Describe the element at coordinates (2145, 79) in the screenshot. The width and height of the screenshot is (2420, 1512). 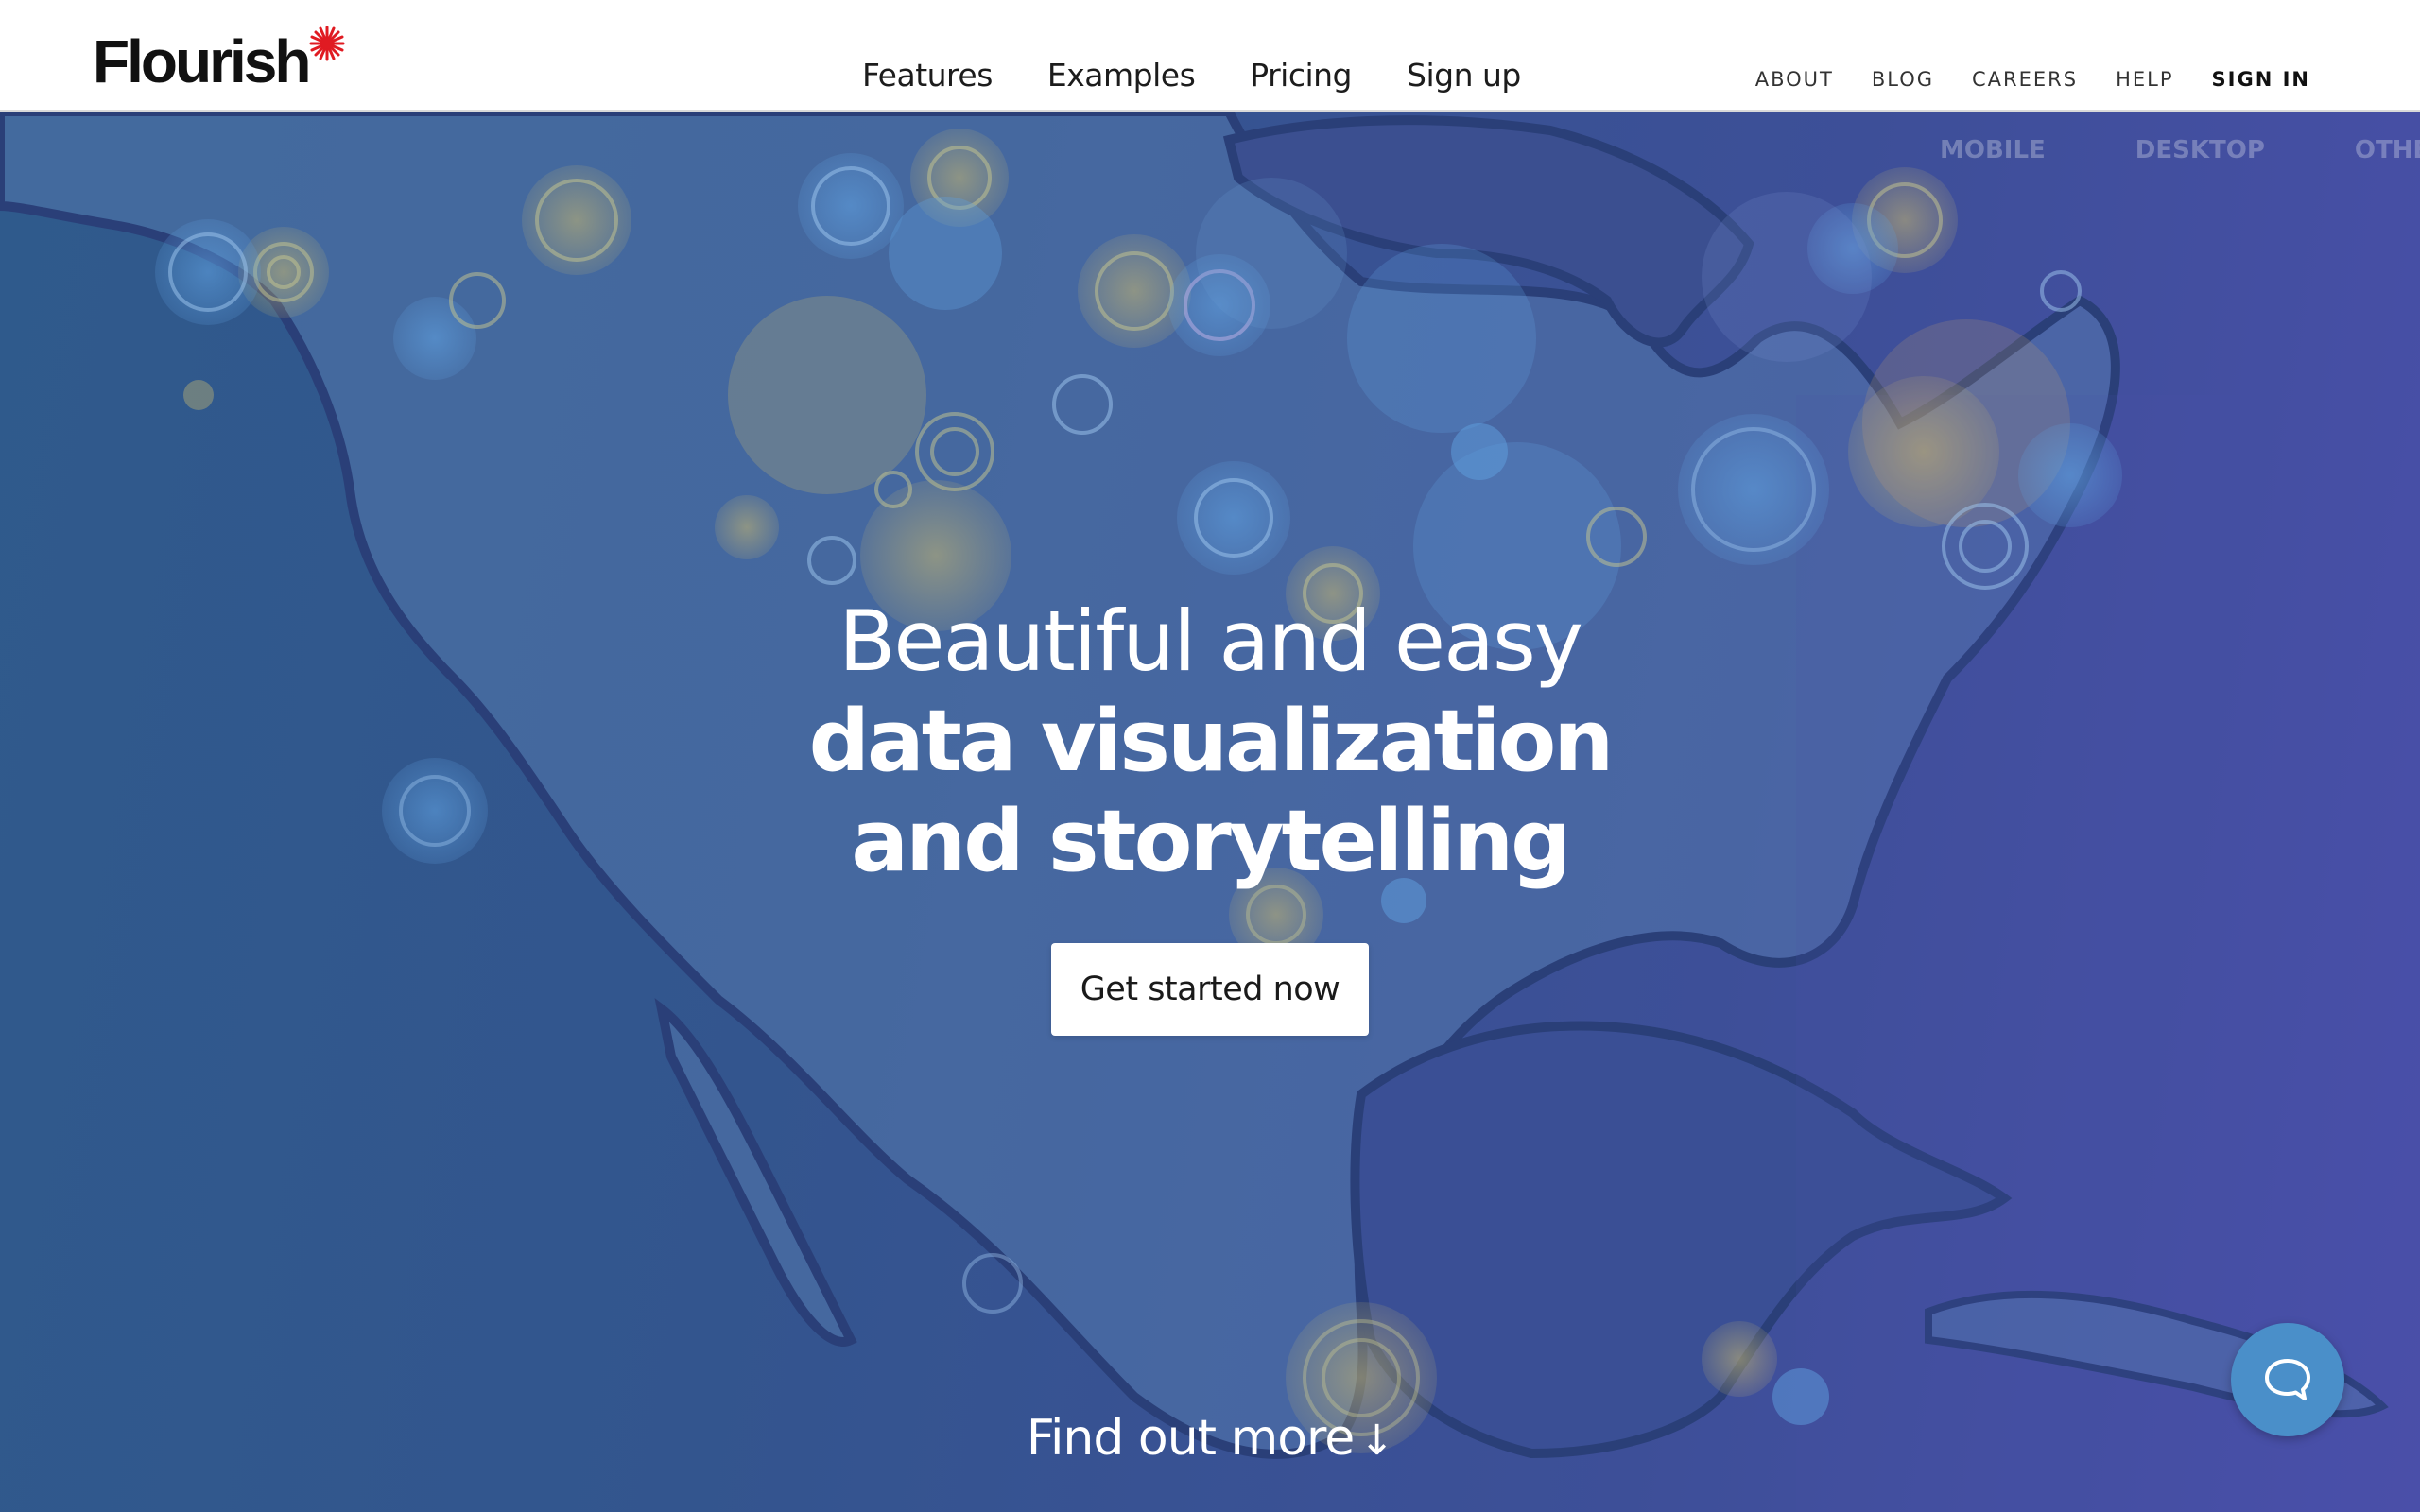
I see `nav-help: HELP` at that location.